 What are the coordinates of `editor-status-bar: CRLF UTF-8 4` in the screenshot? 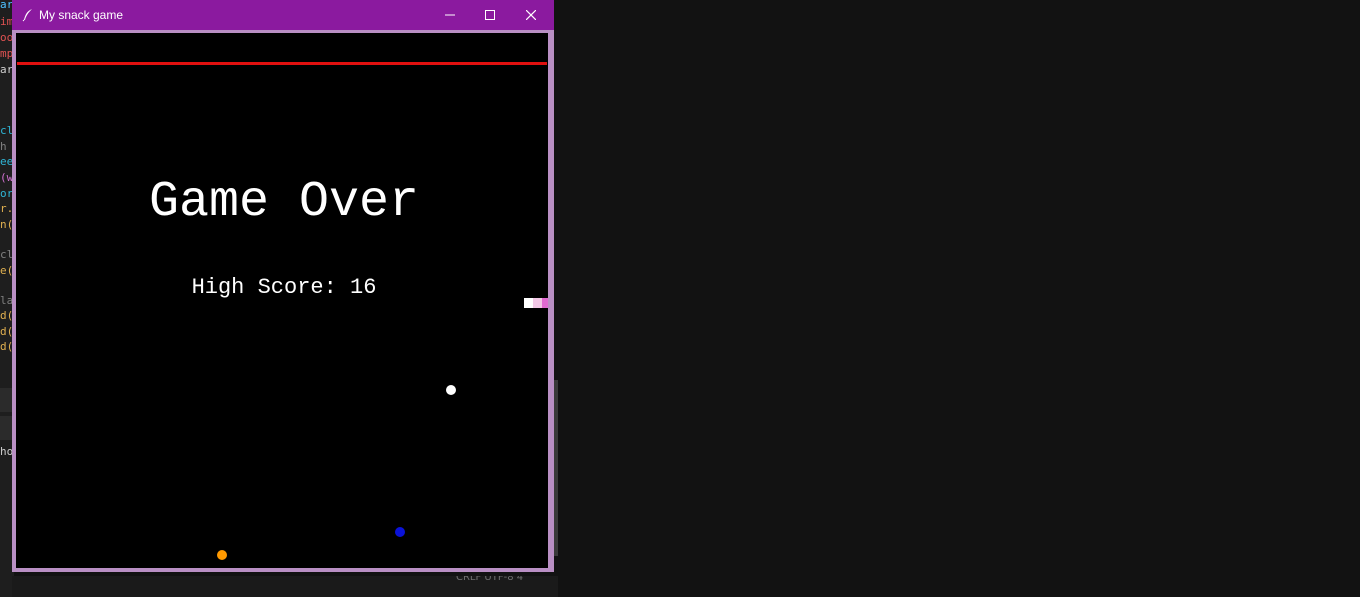 It's located at (285, 586).